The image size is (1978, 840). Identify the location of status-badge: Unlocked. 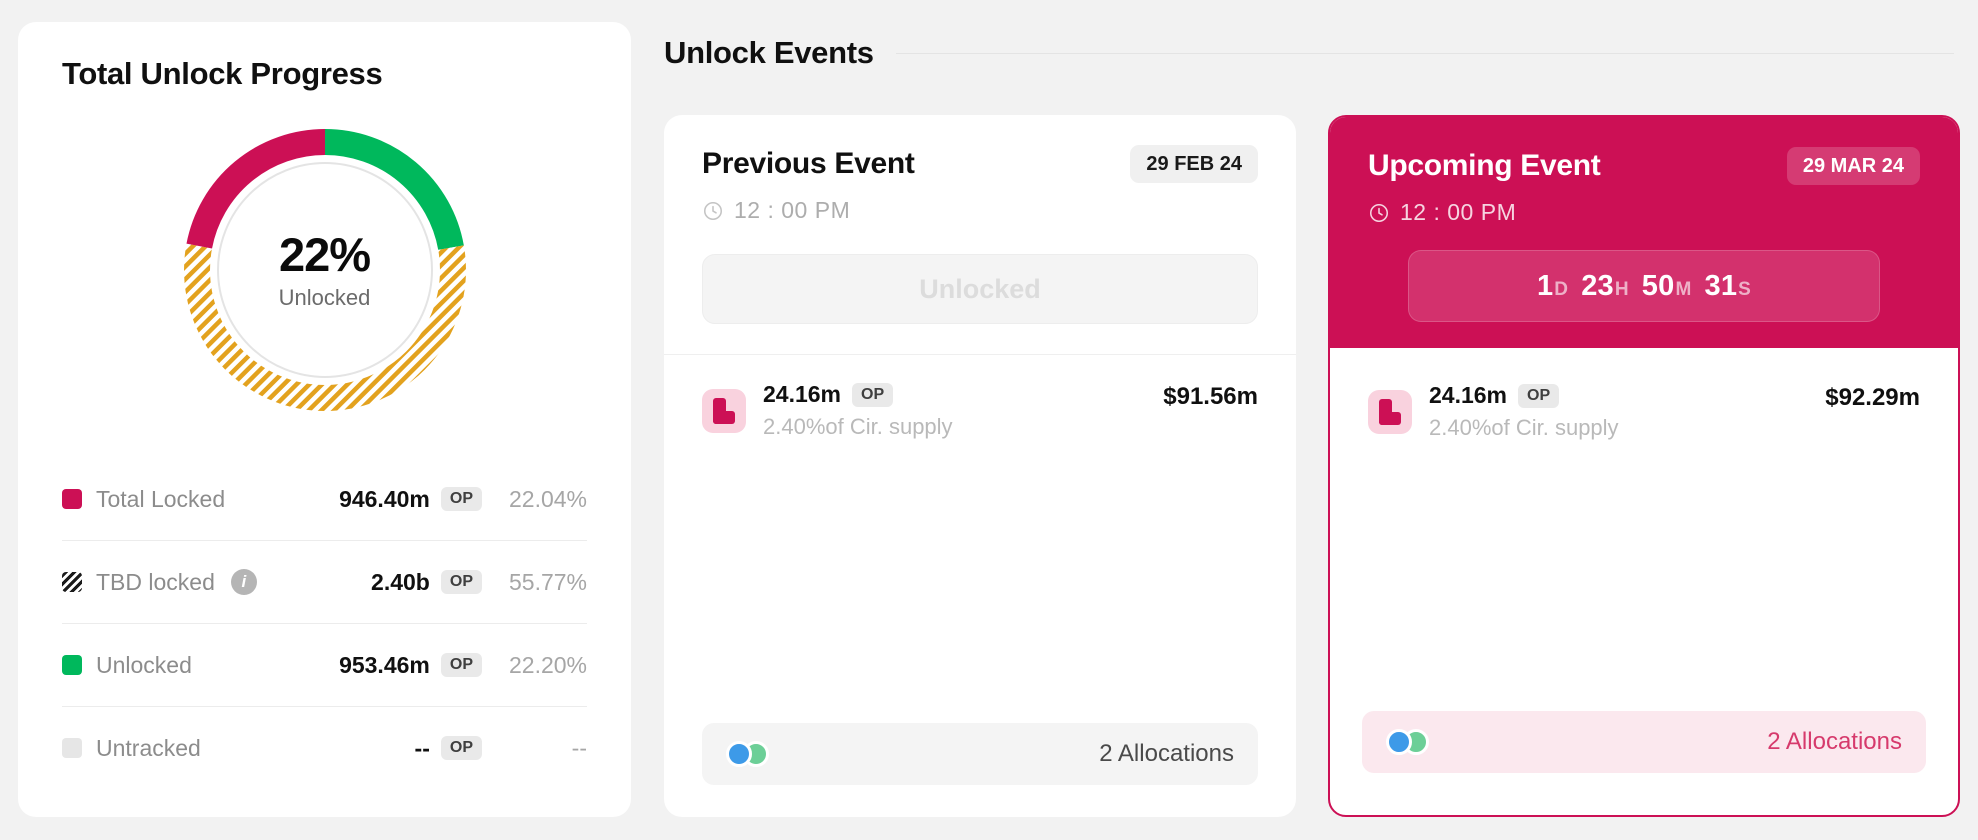
(980, 288).